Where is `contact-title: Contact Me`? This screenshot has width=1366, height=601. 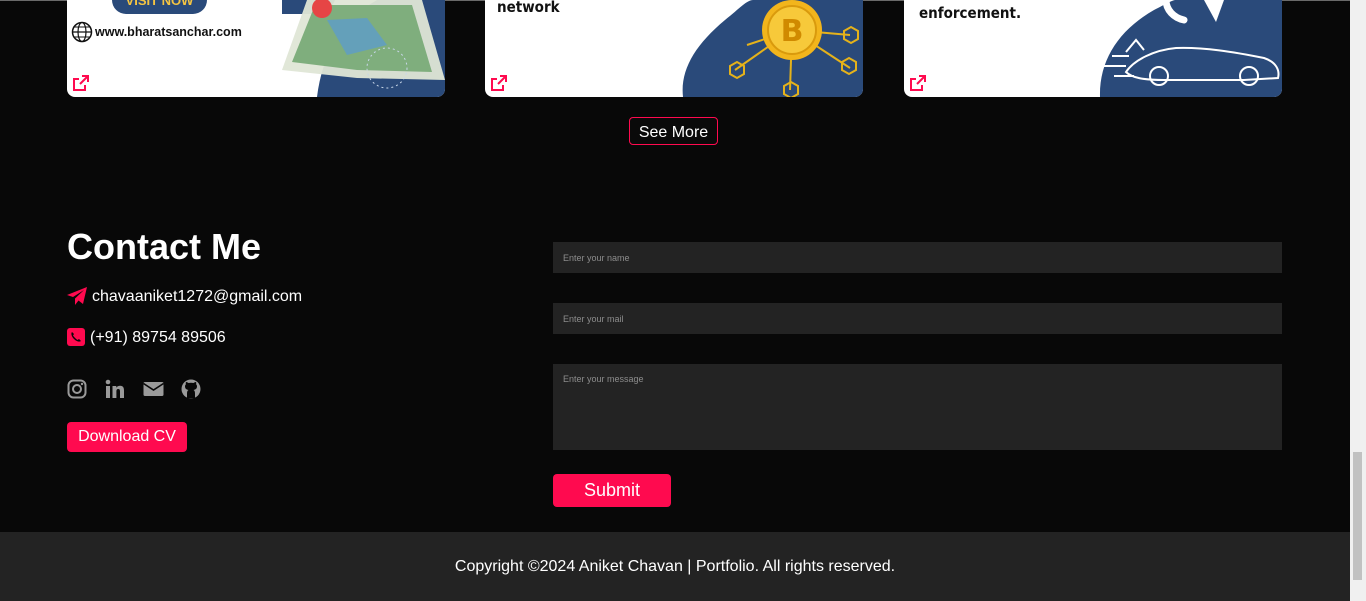
contact-title: Contact Me is located at coordinates (164, 246).